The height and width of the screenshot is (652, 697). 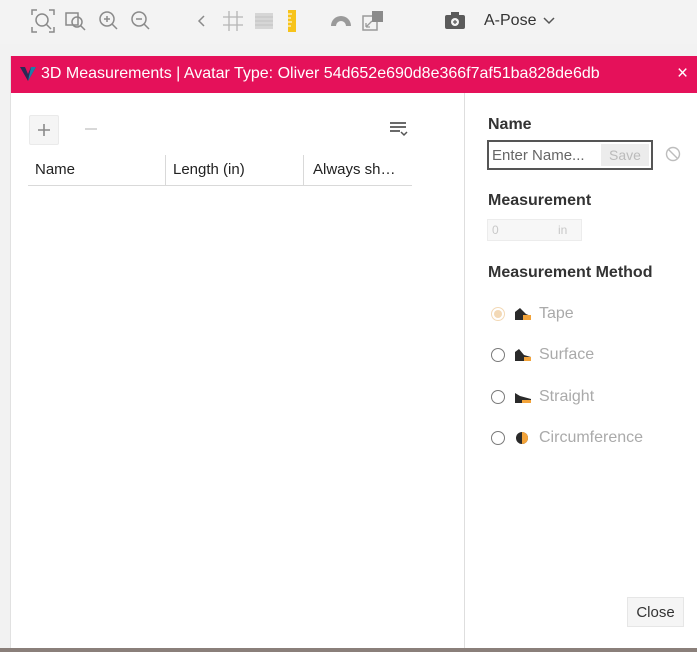 What do you see at coordinates (567, 354) in the screenshot?
I see `method-label-surface: Surface` at bounding box center [567, 354].